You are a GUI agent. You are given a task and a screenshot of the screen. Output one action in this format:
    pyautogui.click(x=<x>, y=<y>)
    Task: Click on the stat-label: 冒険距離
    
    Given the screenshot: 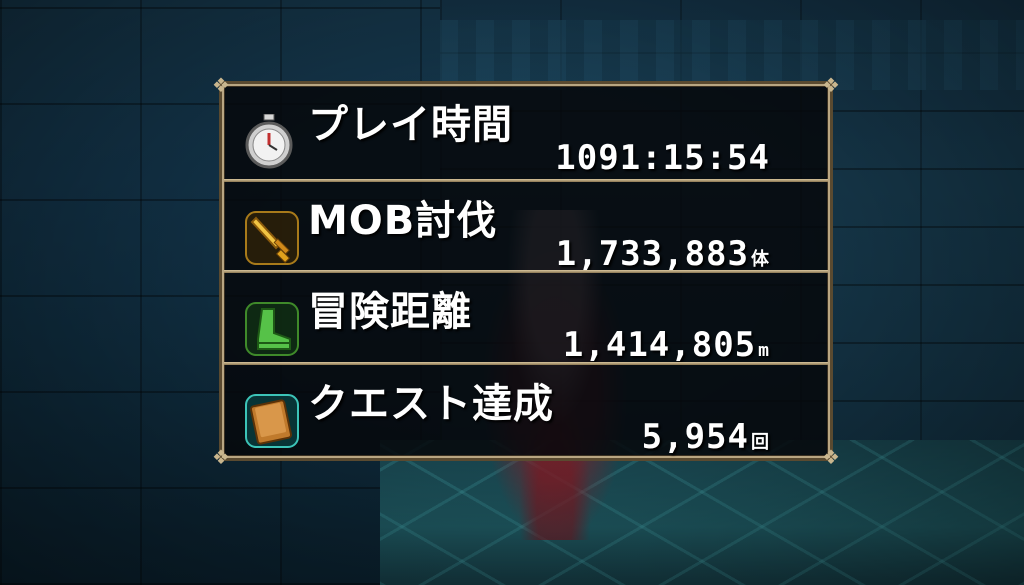 What is the action you would take?
    pyautogui.click(x=390, y=312)
    